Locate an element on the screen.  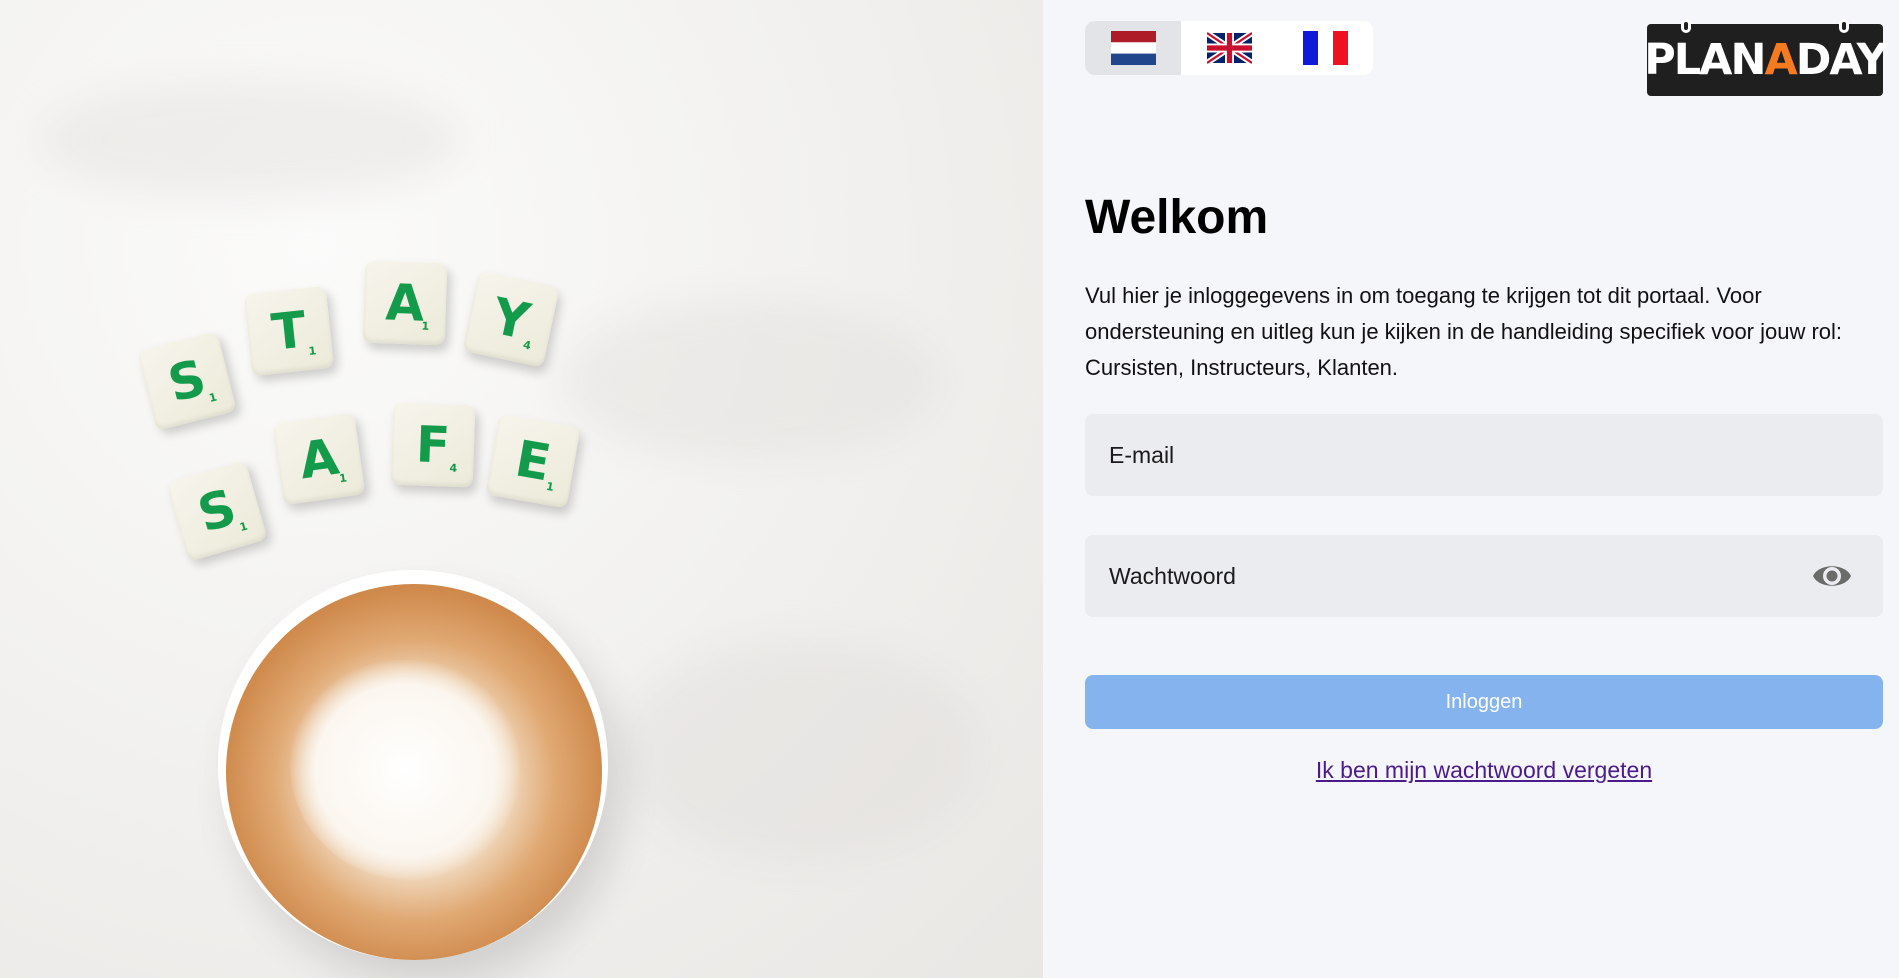
scrabble-tile: T1 is located at coordinates (289, 331).